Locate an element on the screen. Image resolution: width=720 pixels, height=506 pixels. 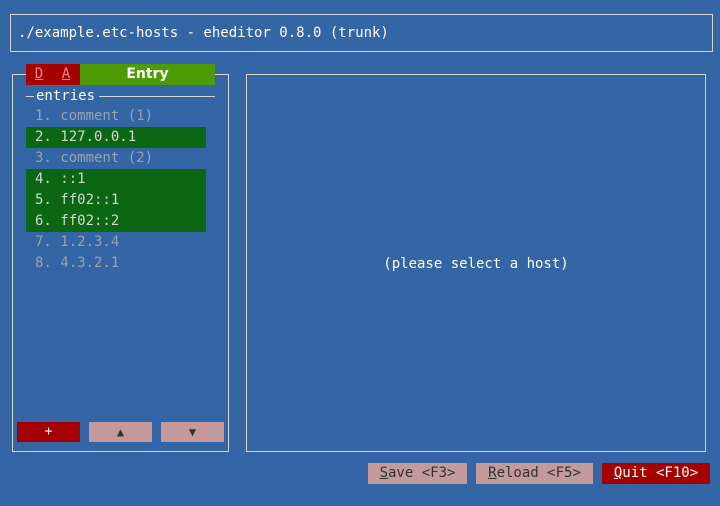
list-item: 4. ::1 is located at coordinates (116, 179).